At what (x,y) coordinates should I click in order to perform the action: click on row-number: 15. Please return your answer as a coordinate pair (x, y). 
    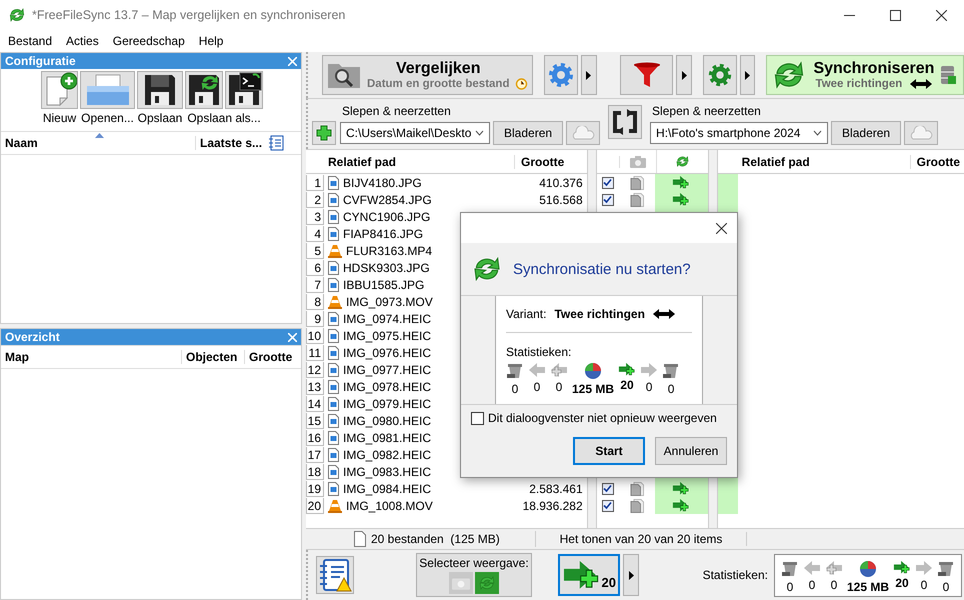
    Looking at the image, I should click on (315, 420).